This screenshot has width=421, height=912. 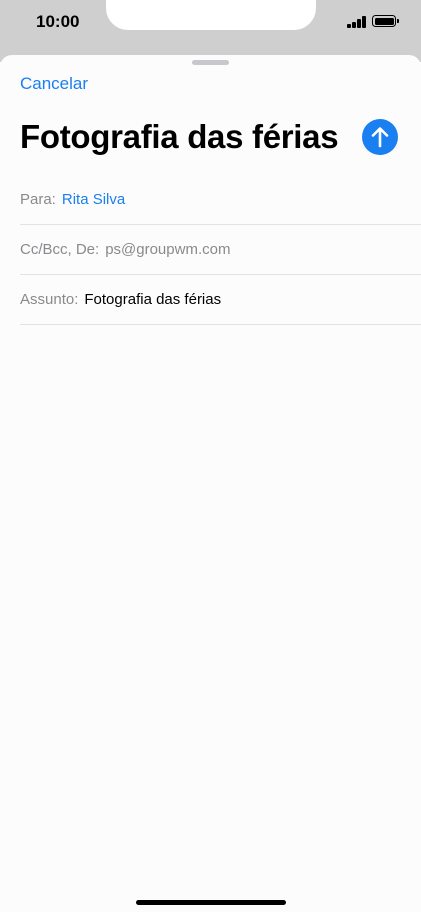 What do you see at coordinates (167, 249) in the screenshot?
I see `from-address: ps@groupwm.com` at bounding box center [167, 249].